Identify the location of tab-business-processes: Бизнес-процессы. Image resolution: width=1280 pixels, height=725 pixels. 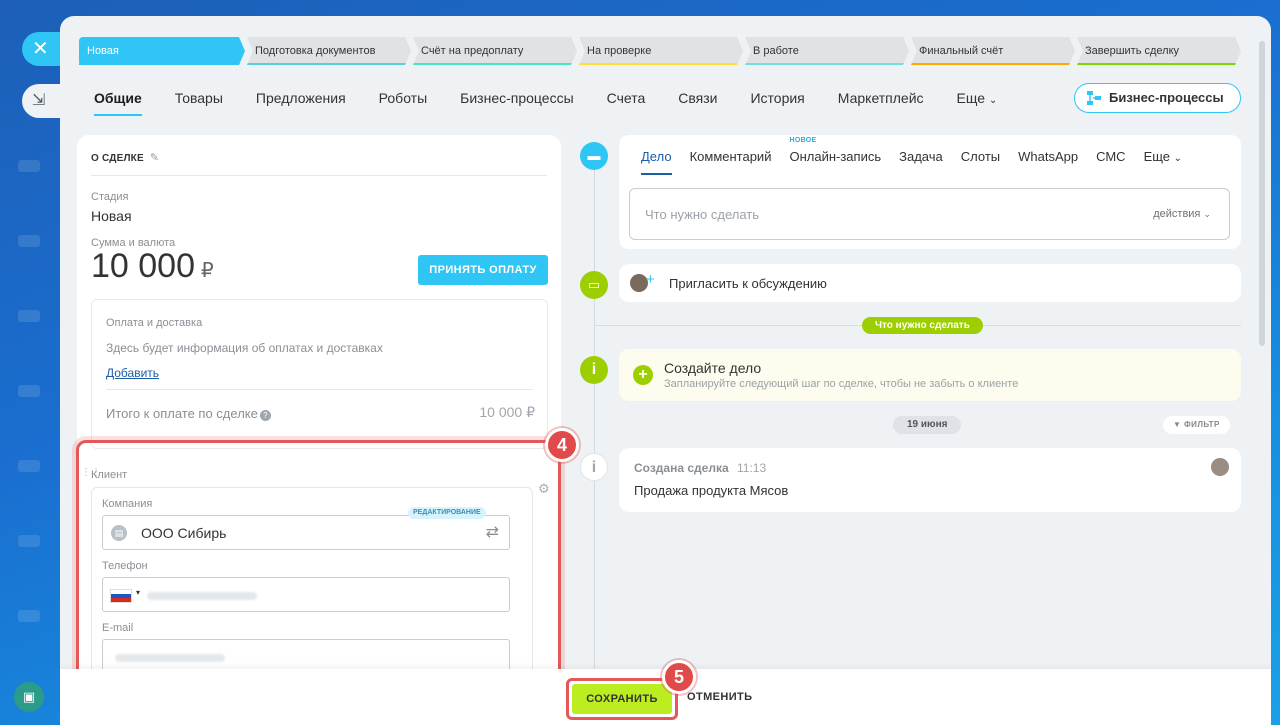
(516, 105).